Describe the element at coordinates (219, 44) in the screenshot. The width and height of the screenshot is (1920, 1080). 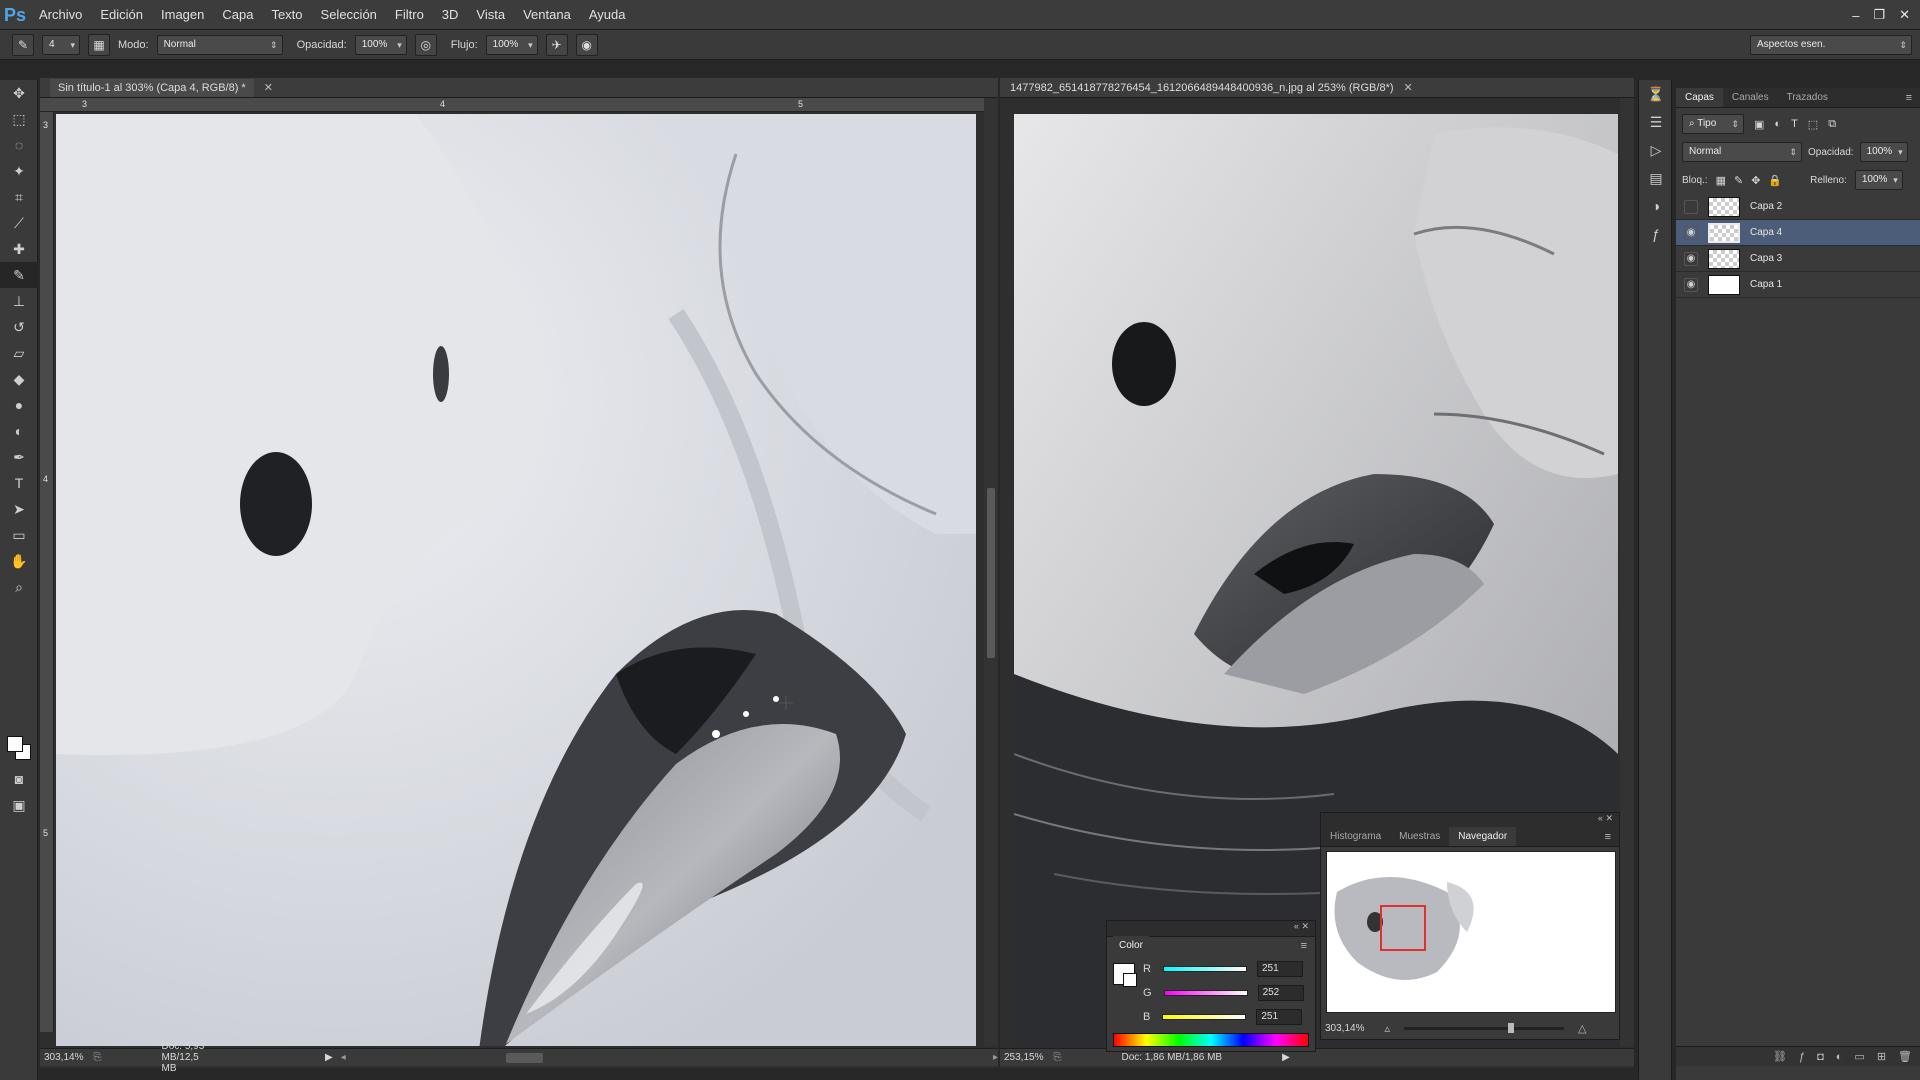
I see `mode-select: Normal ⇕` at that location.